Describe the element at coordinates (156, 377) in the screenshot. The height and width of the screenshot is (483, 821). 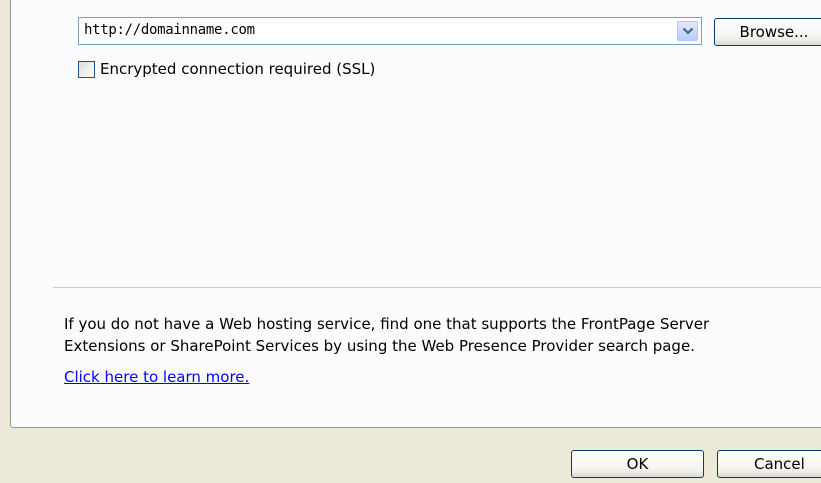
I see `learn-more-link: Click here to learn more.` at that location.